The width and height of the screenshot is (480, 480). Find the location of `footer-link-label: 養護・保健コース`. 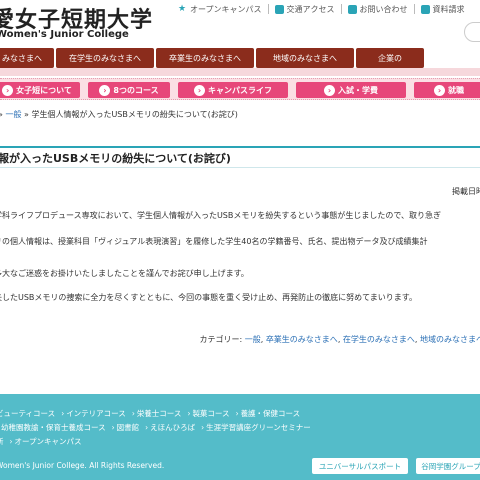

footer-link-label: 養護・保健コース is located at coordinates (270, 413).